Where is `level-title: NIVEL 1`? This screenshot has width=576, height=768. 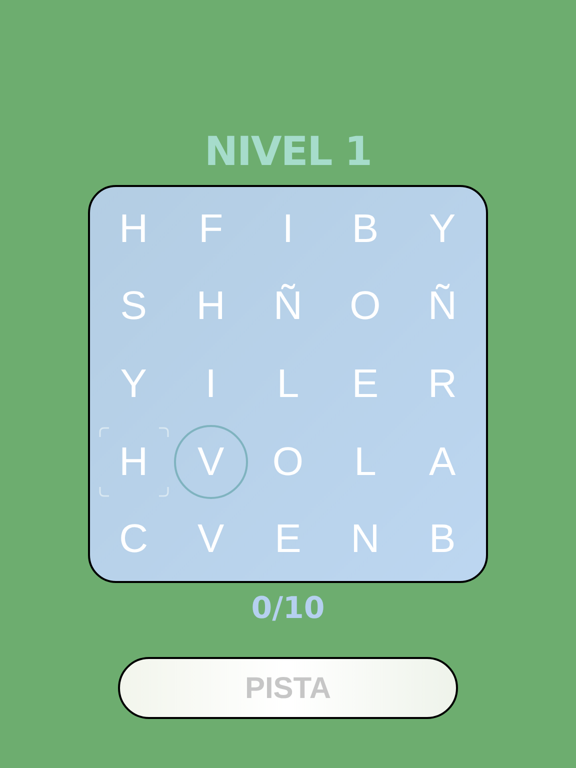 level-title: NIVEL 1 is located at coordinates (288, 152).